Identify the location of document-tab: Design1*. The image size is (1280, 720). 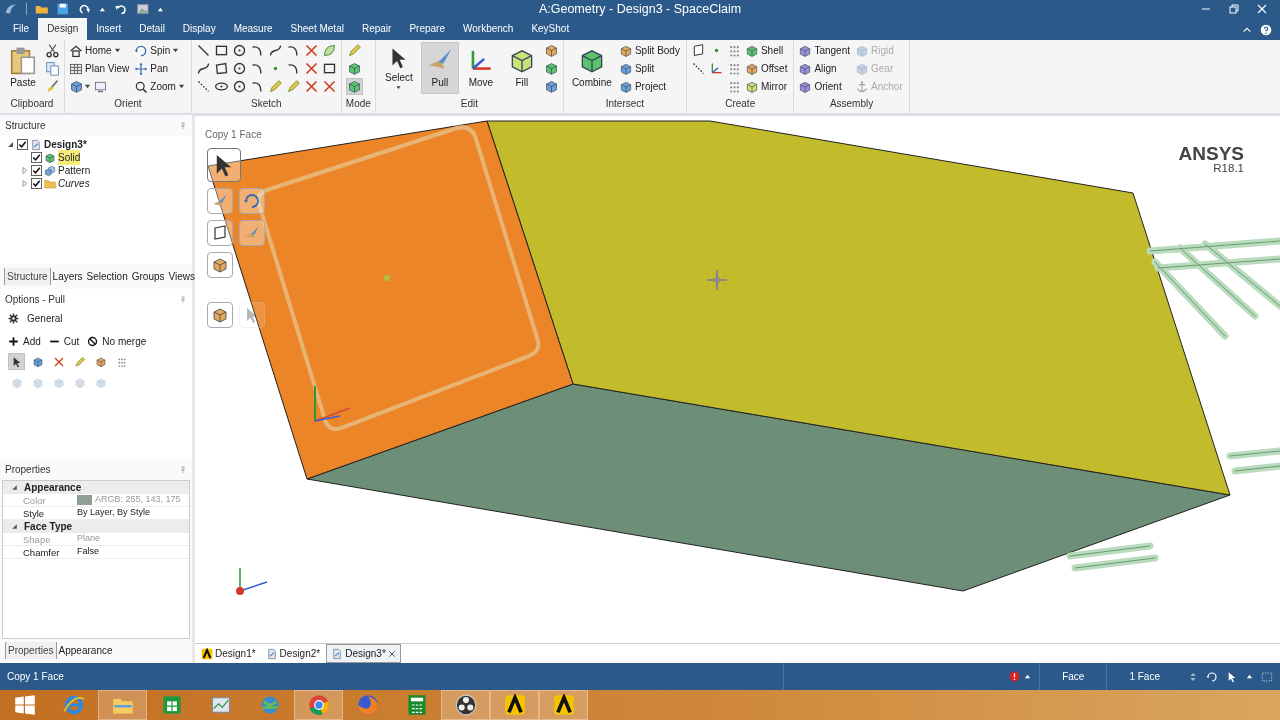
(228, 653).